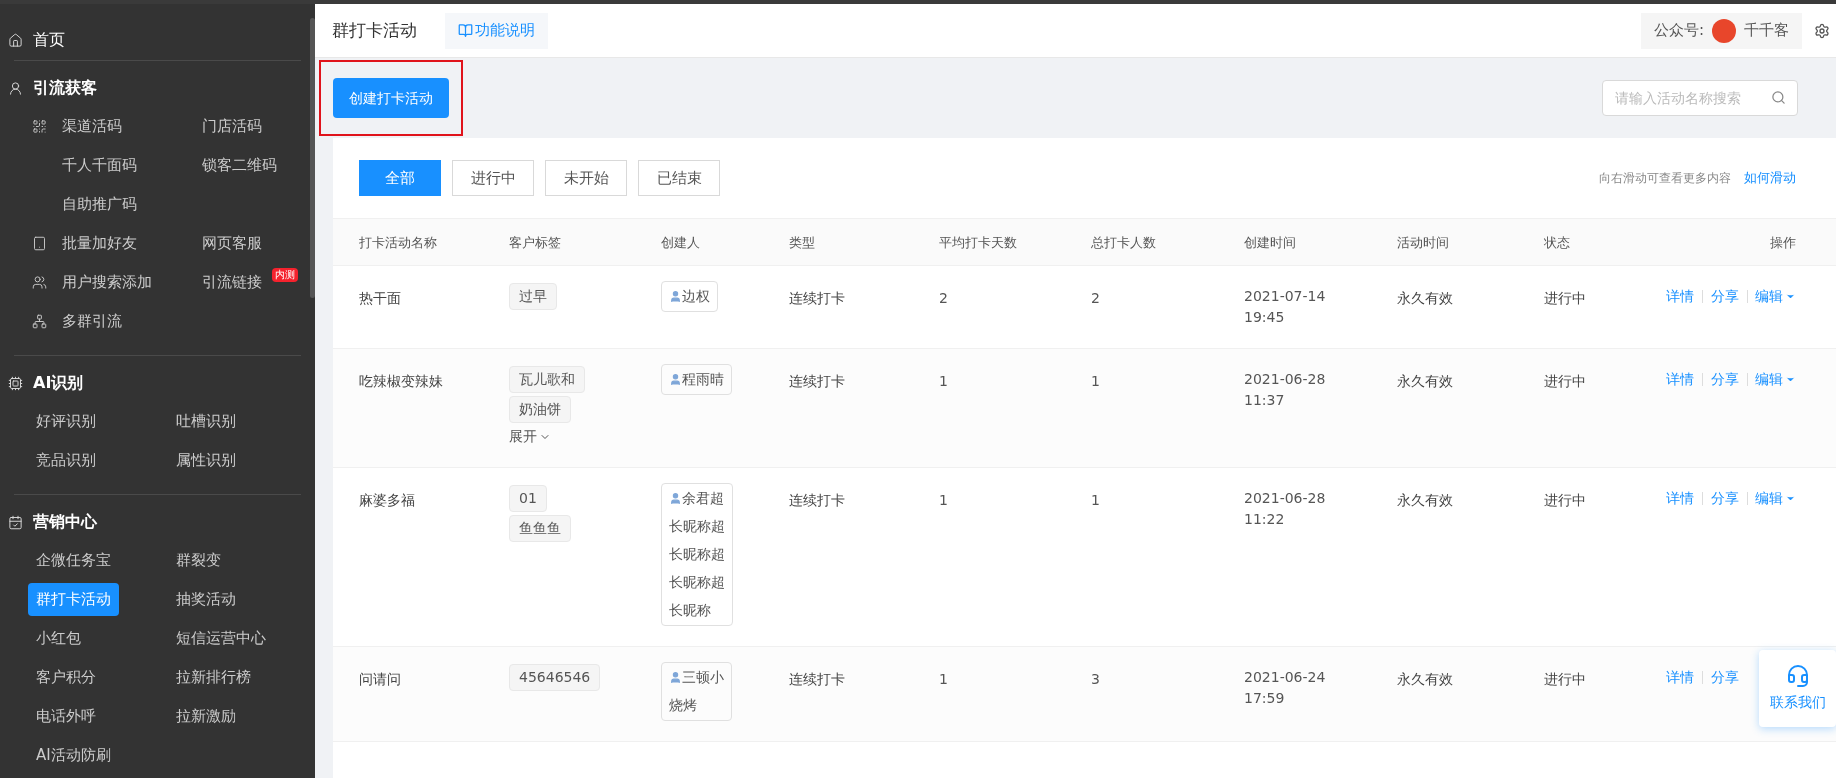 The image size is (1836, 778). I want to click on filter-tab: 未开始, so click(586, 178).